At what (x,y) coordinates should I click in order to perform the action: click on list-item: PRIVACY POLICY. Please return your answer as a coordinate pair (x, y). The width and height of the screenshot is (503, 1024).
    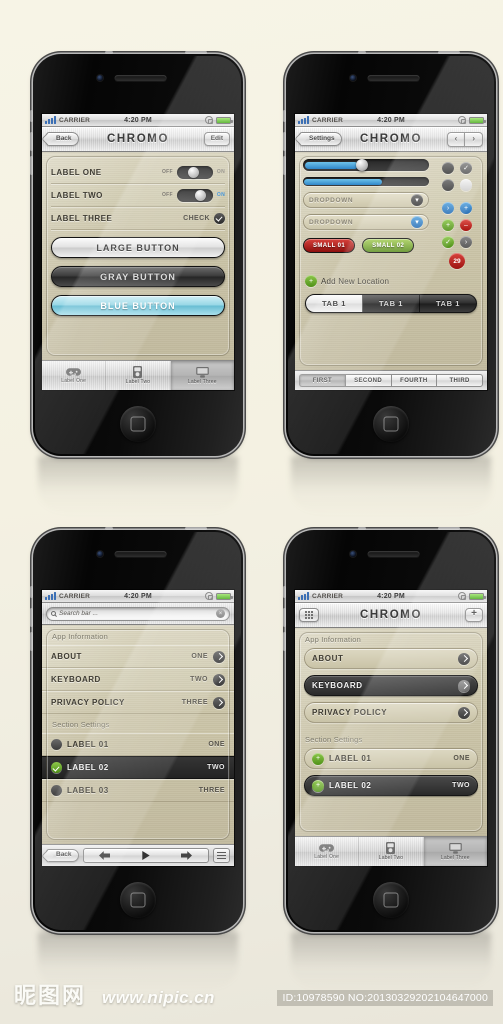
    Looking at the image, I should click on (391, 712).